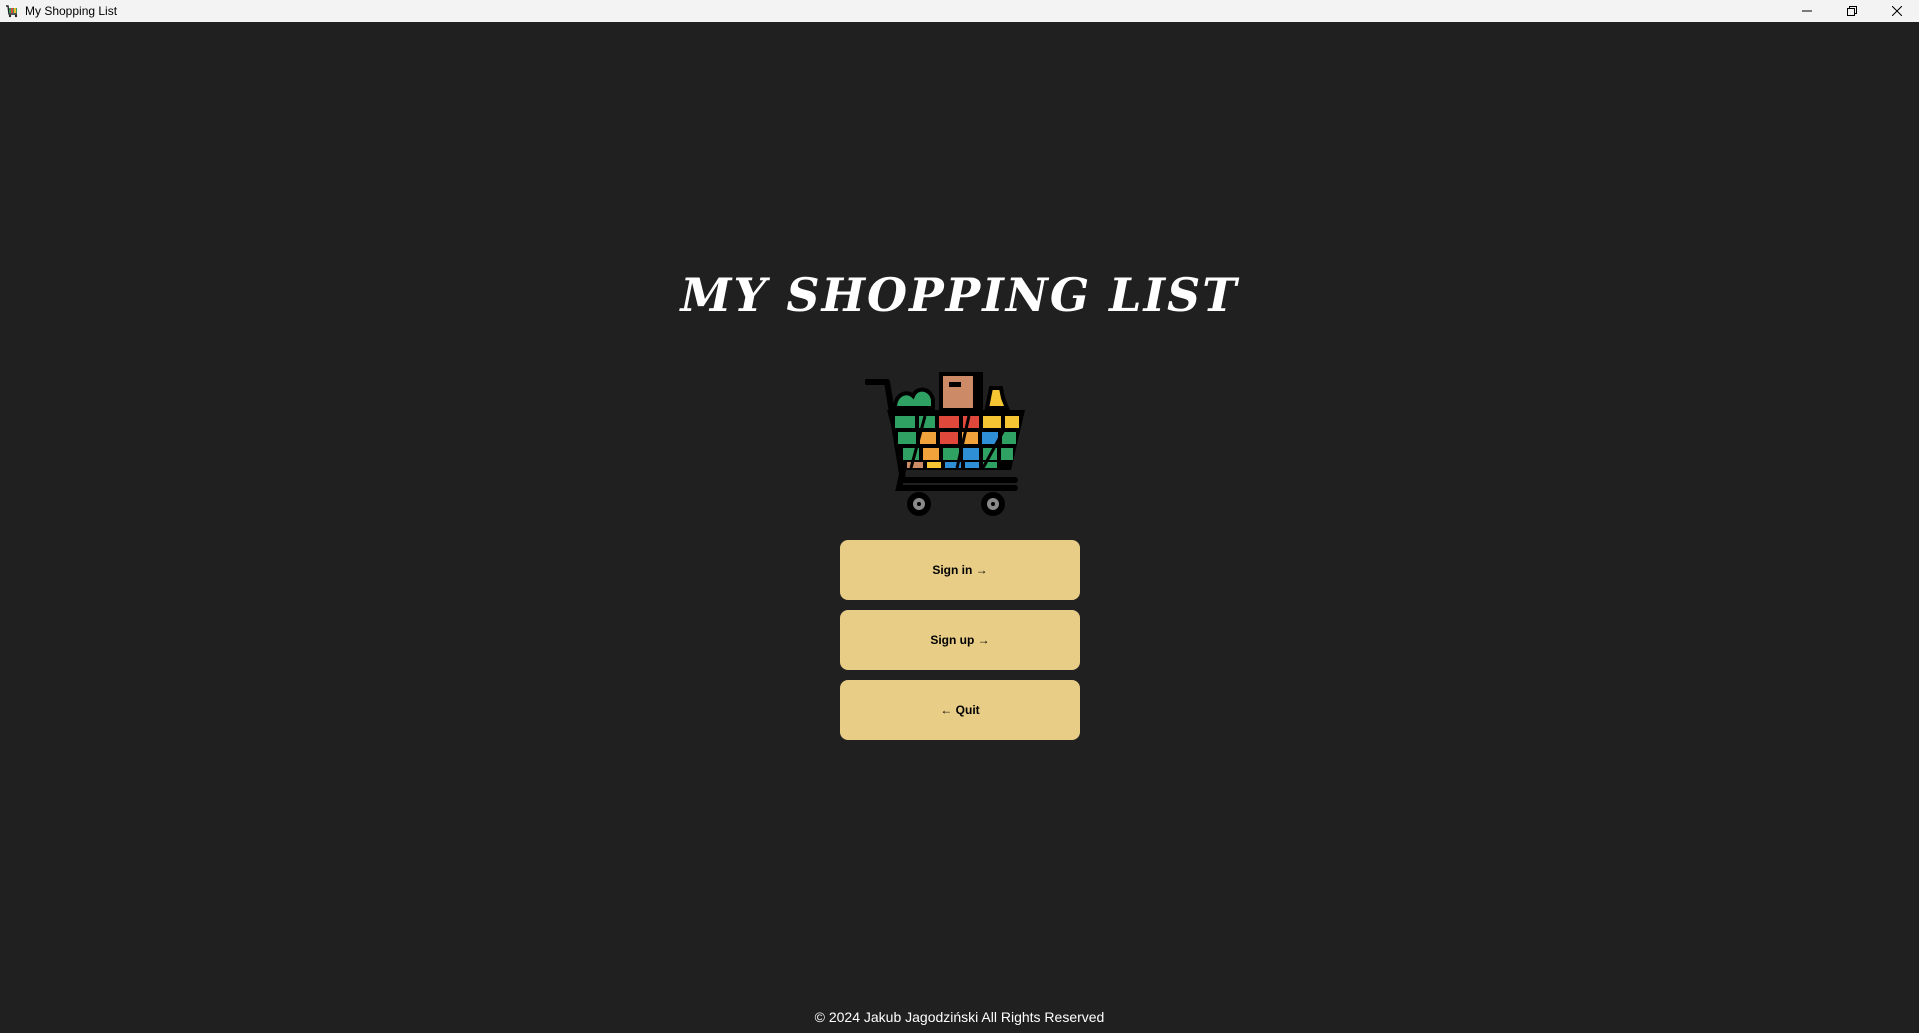 The image size is (1919, 1033). I want to click on sign-up-button: Sign up →, so click(960, 640).